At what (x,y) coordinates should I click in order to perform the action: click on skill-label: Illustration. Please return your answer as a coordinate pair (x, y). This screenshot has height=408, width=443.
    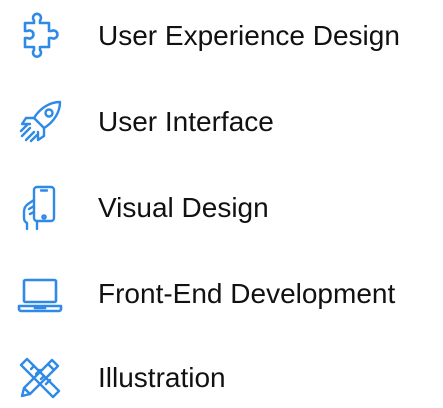
    Looking at the image, I should click on (162, 377).